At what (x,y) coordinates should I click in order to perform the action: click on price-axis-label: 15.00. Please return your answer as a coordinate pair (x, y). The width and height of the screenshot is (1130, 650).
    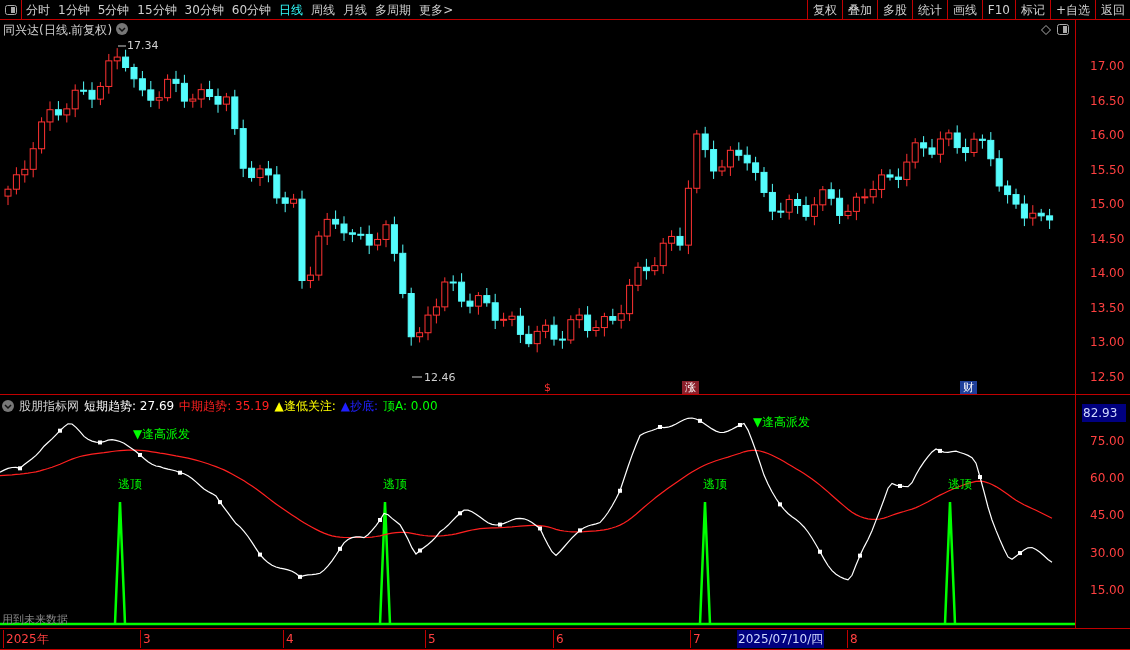
    Looking at the image, I should click on (1107, 204).